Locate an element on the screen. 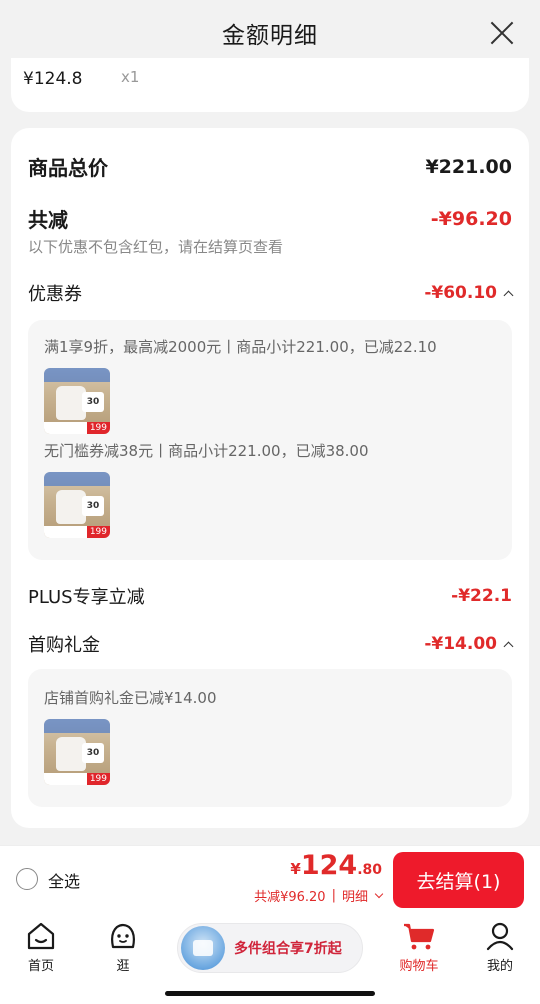  tab-cart: 购物车 is located at coordinates (419, 947).